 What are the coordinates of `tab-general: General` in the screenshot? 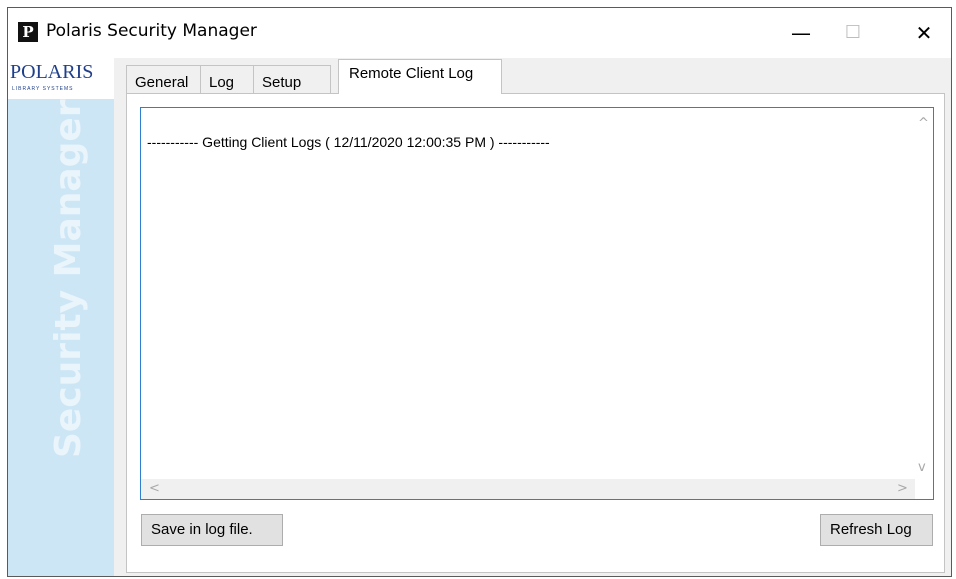 It's located at (163, 79).